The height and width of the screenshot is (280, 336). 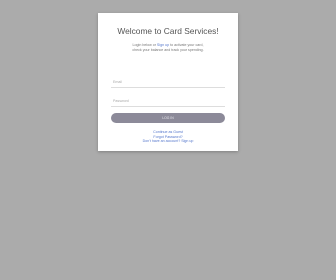 I want to click on intro-text-end: to activate your card,, so click(x=186, y=45).